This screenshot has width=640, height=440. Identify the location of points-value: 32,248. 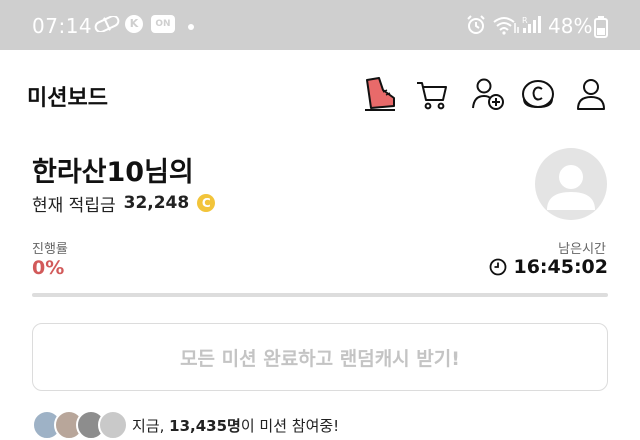
(156, 203).